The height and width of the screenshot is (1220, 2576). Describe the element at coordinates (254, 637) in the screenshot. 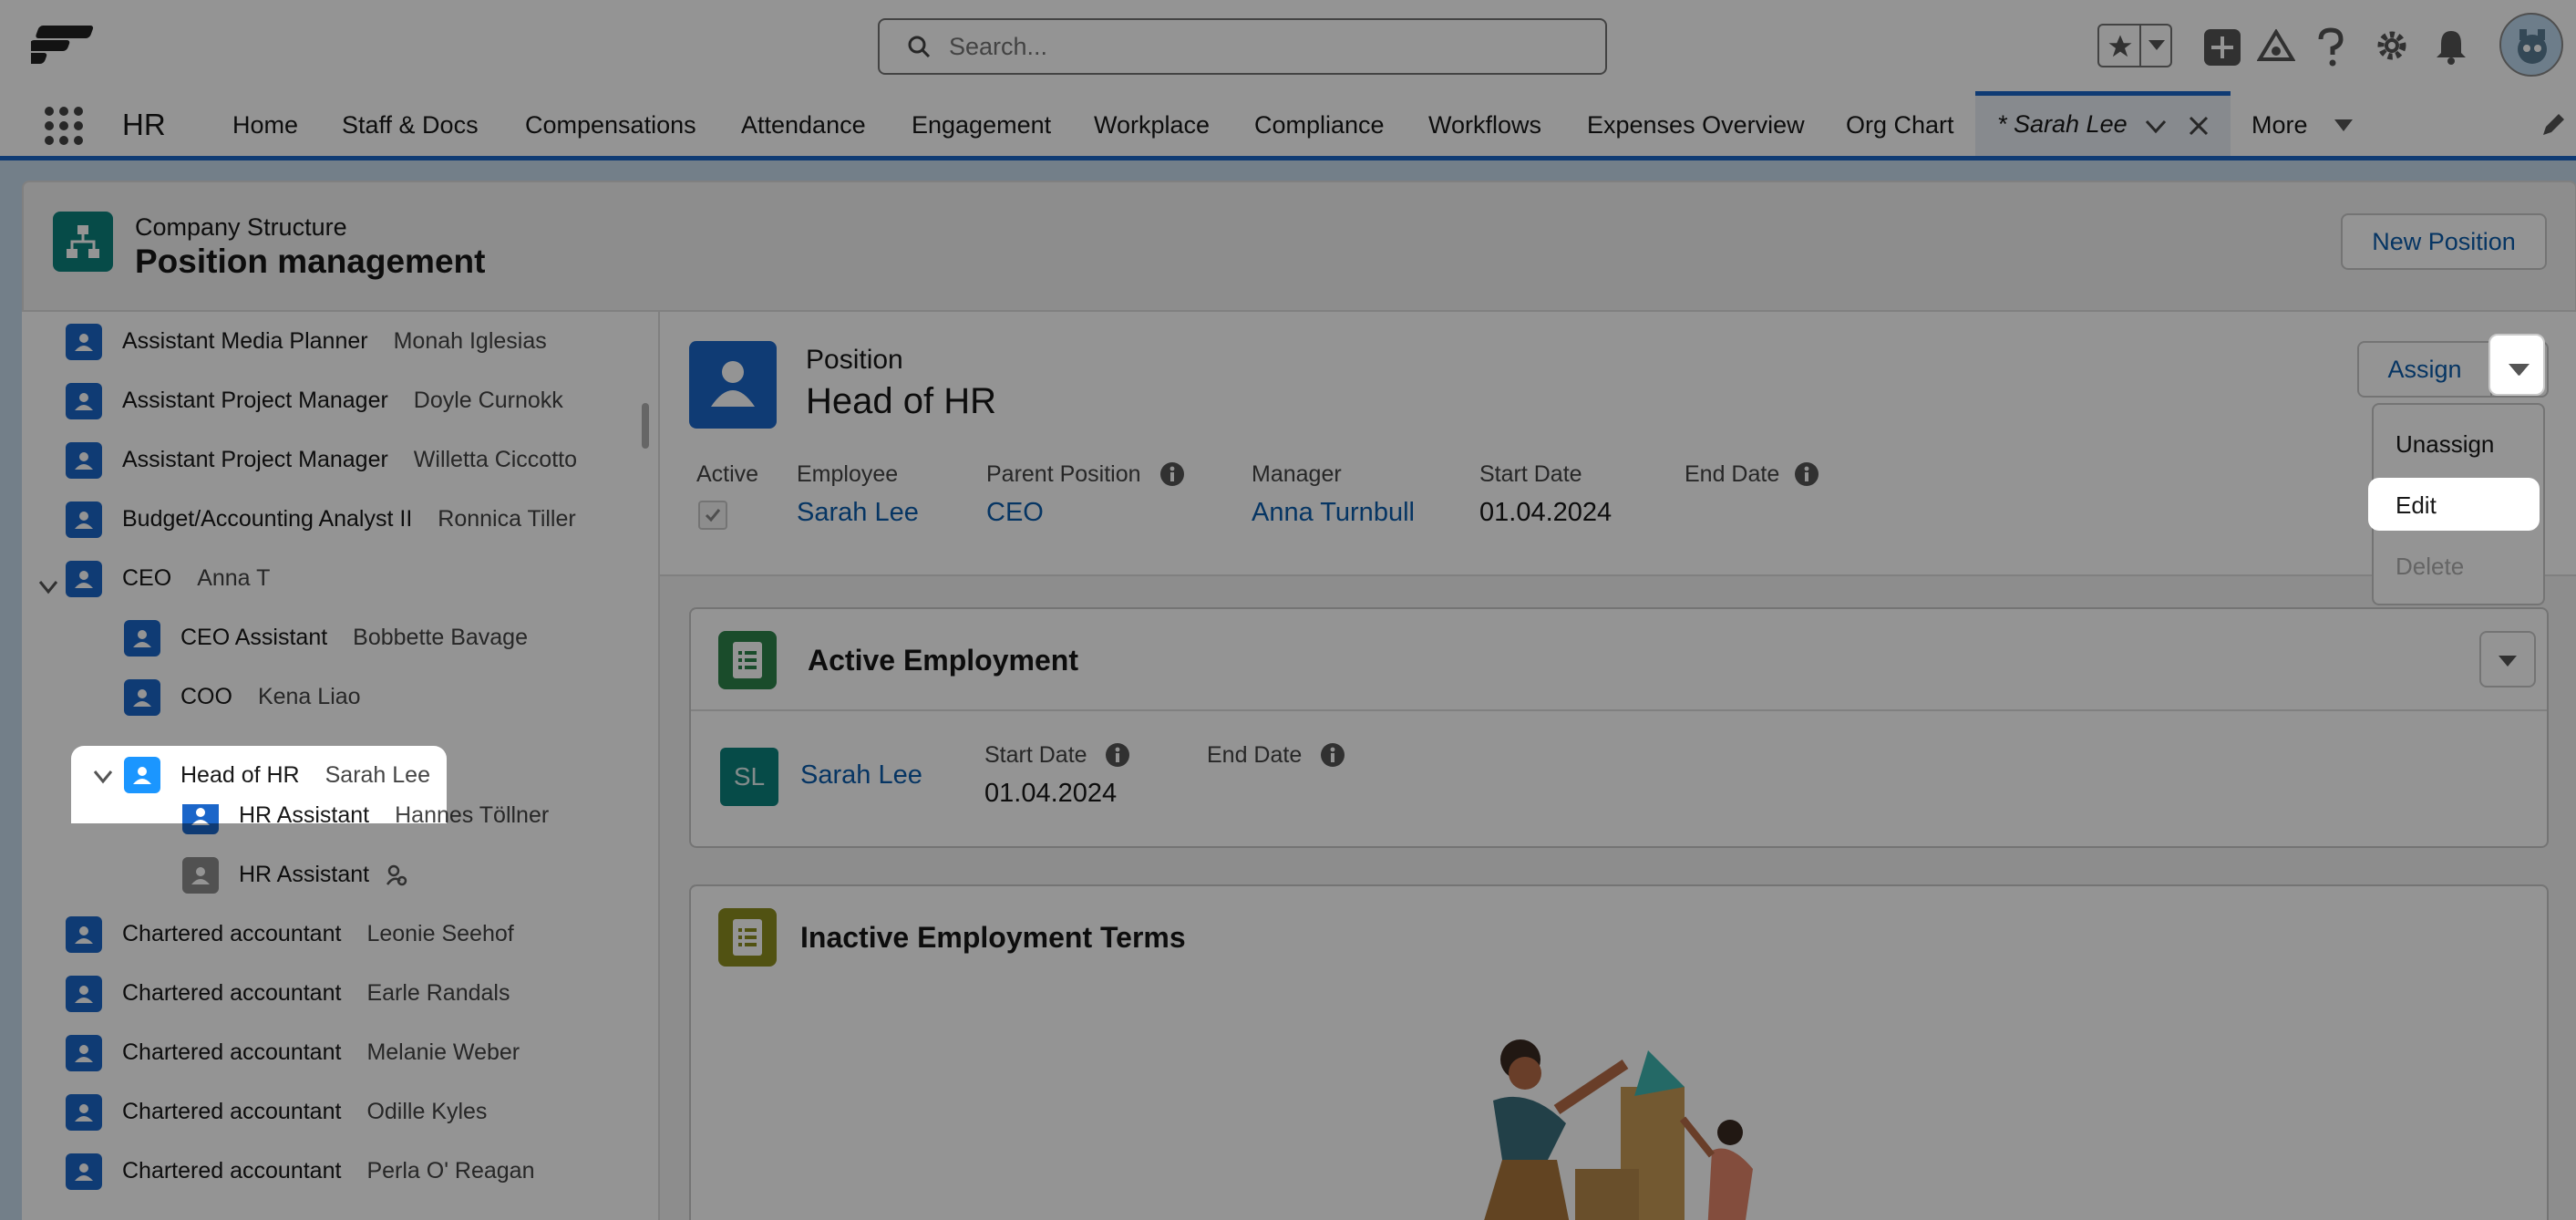

I see `position-title: CEO Assistant` at that location.